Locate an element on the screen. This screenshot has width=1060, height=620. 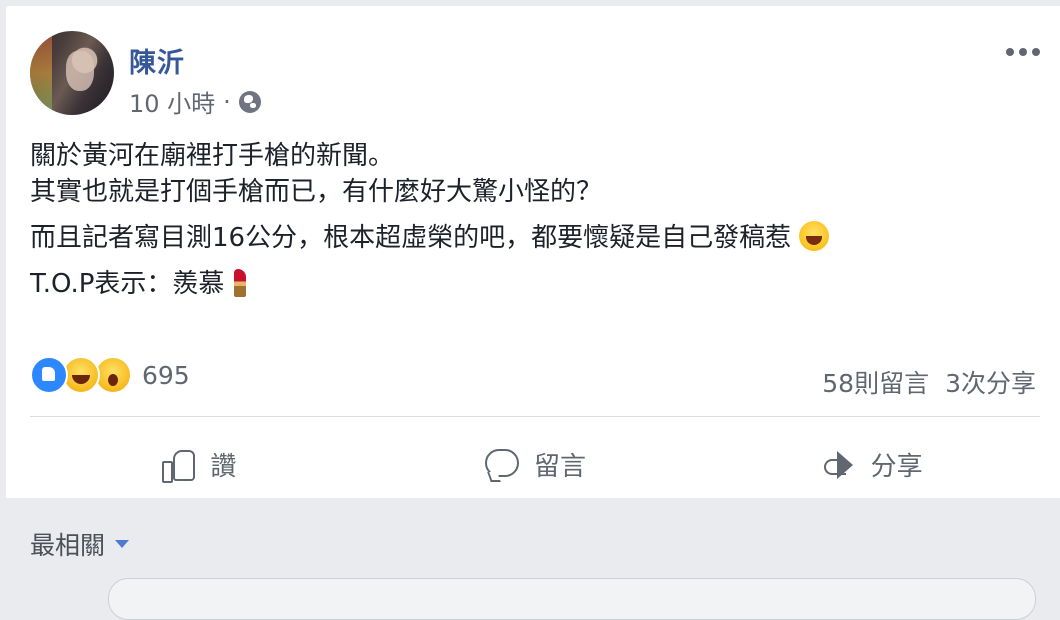
like-label: 讚 is located at coordinates (223, 466).